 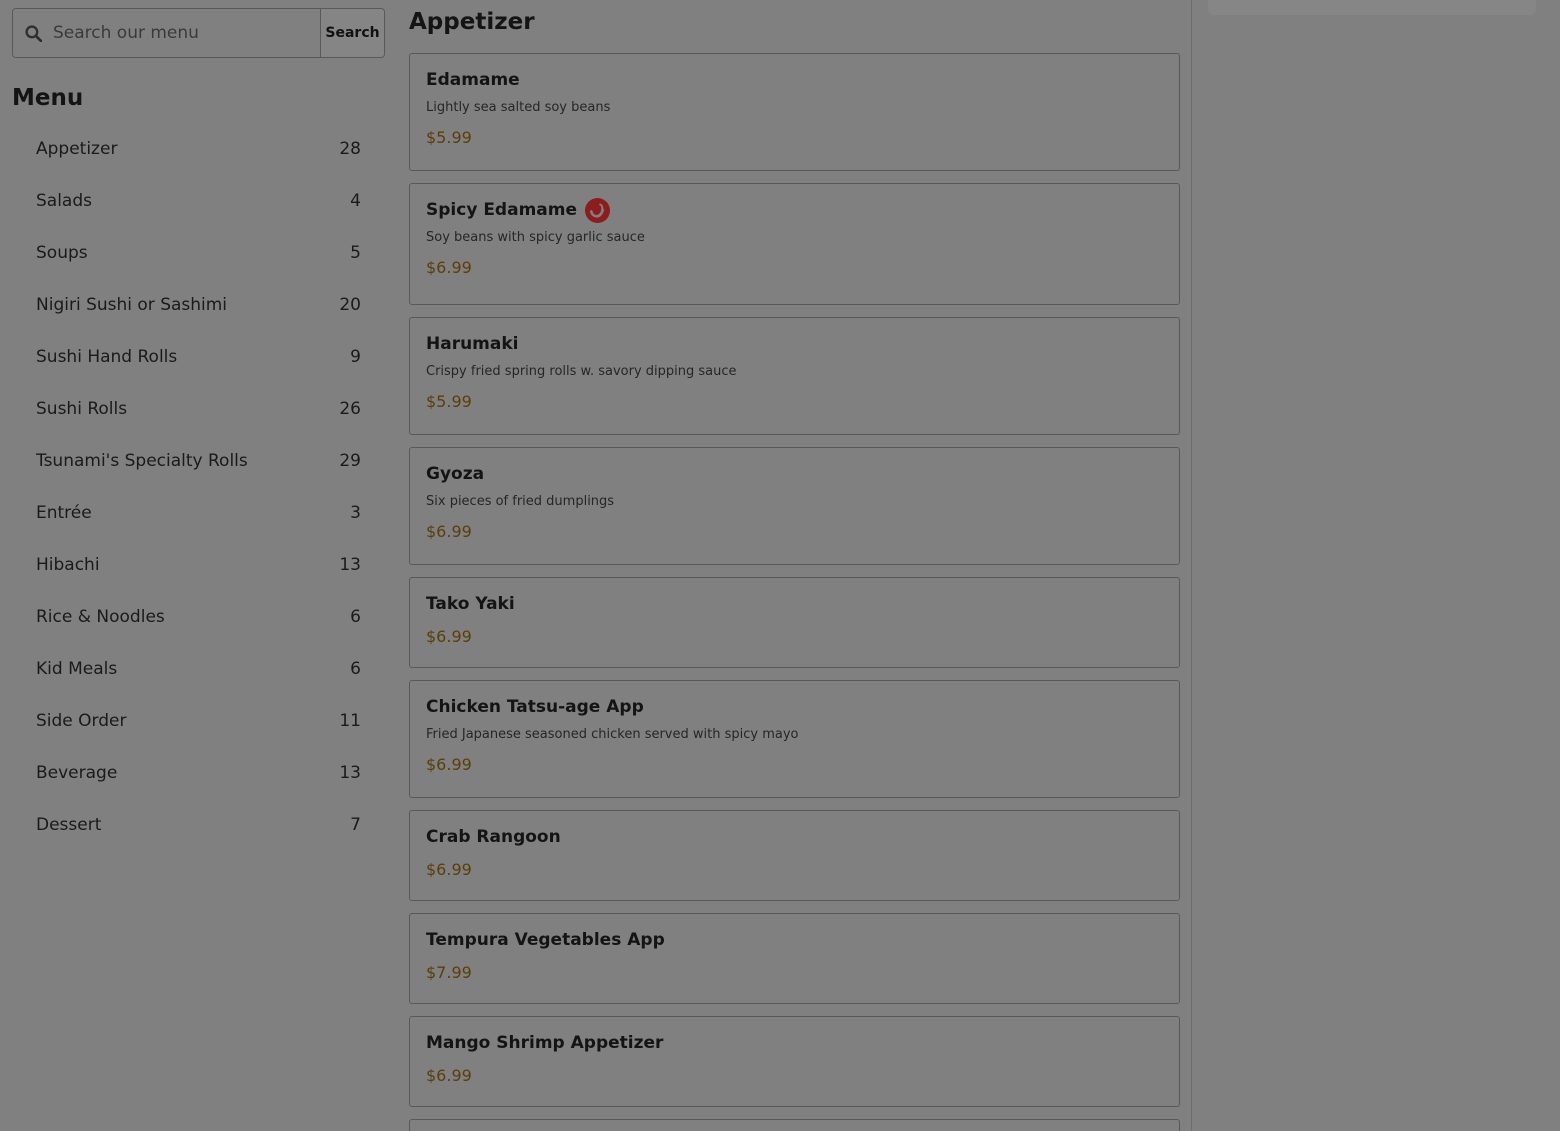 I want to click on menu-item-card: Tako Yaki $6.99, so click(x=794, y=622).